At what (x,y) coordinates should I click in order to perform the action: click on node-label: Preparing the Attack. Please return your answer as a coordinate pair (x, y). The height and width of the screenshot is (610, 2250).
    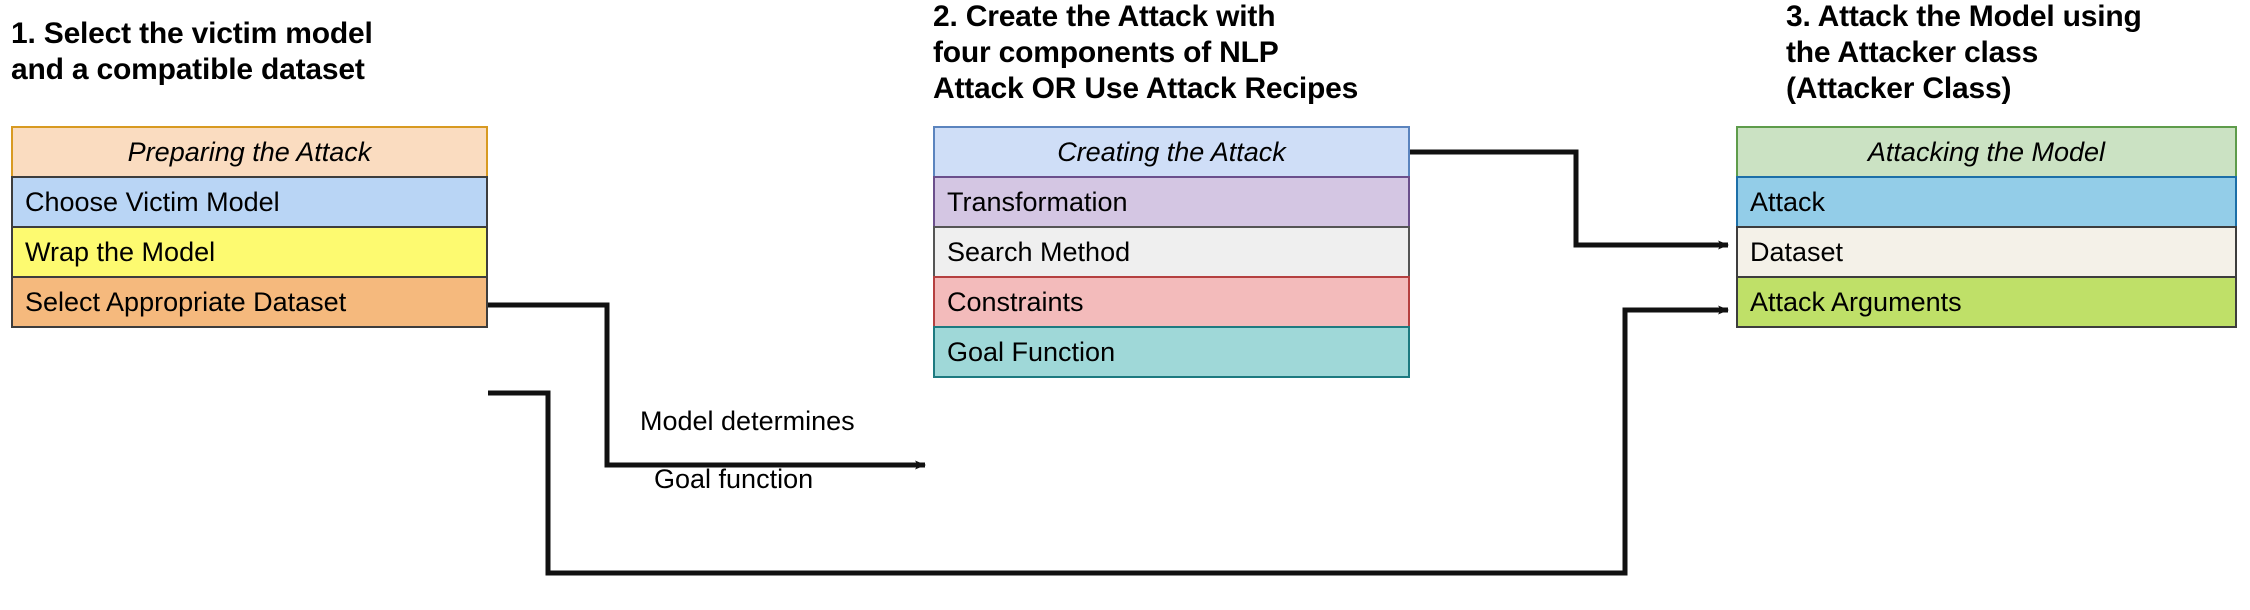
    Looking at the image, I should click on (249, 151).